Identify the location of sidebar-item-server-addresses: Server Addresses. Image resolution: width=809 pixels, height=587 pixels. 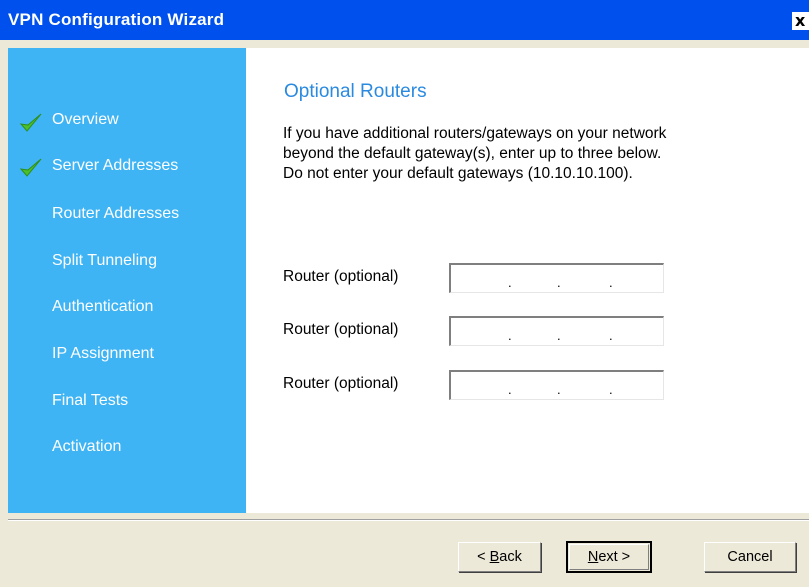
(115, 165).